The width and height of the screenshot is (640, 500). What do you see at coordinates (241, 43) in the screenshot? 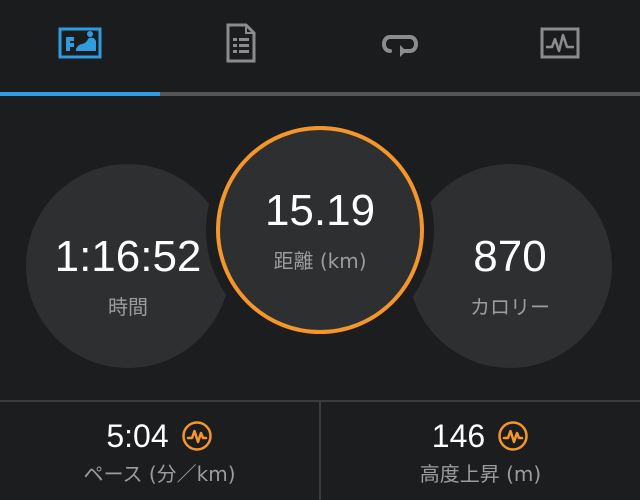
I see `details-list-icon` at bounding box center [241, 43].